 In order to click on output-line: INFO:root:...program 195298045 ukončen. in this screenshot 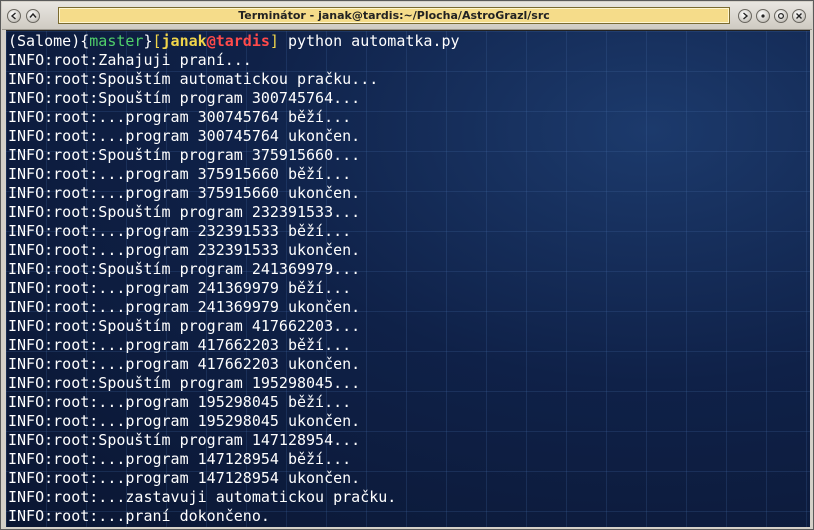, I will do `click(184, 421)`.